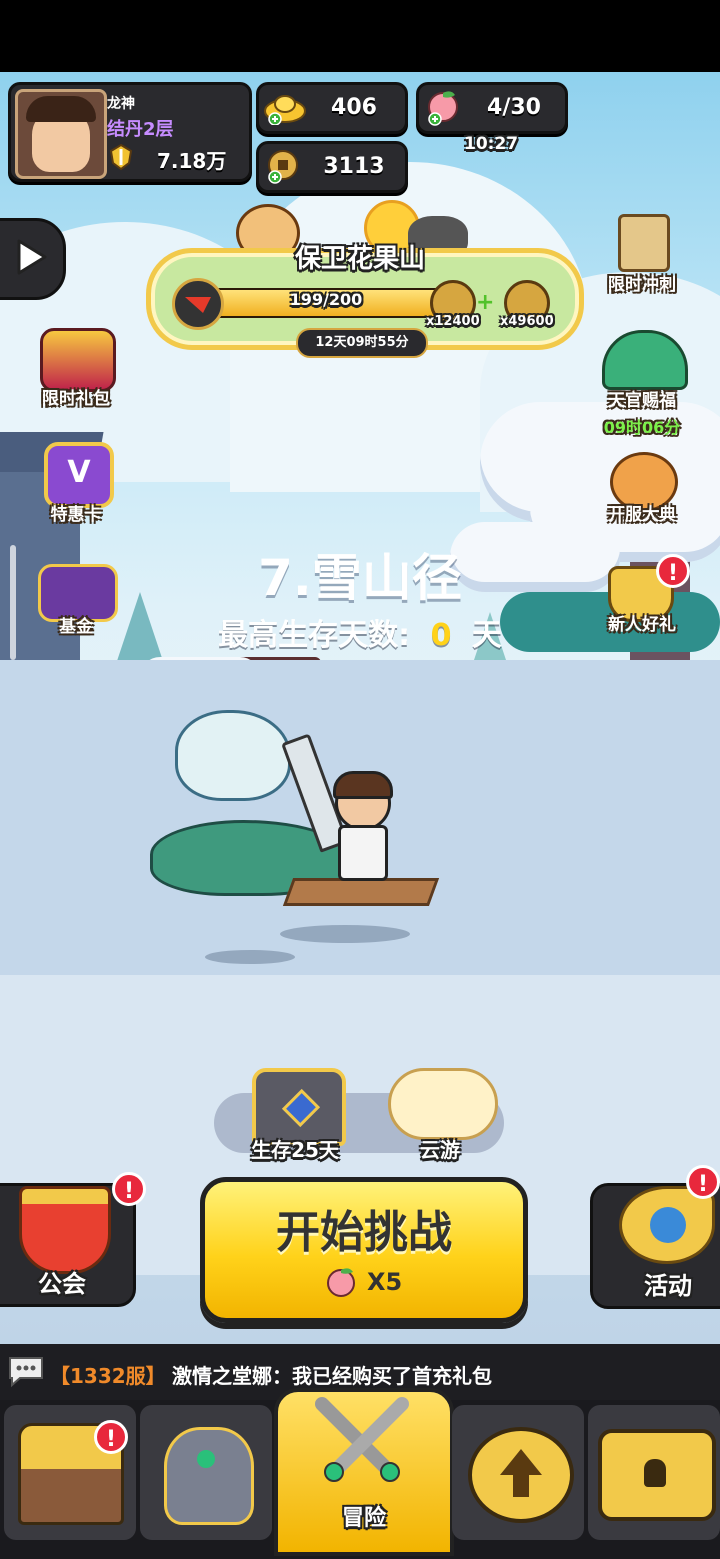 Image resolution: width=720 pixels, height=1559 pixels. What do you see at coordinates (192, 161) in the screenshot?
I see `player-power: 7.18万` at bounding box center [192, 161].